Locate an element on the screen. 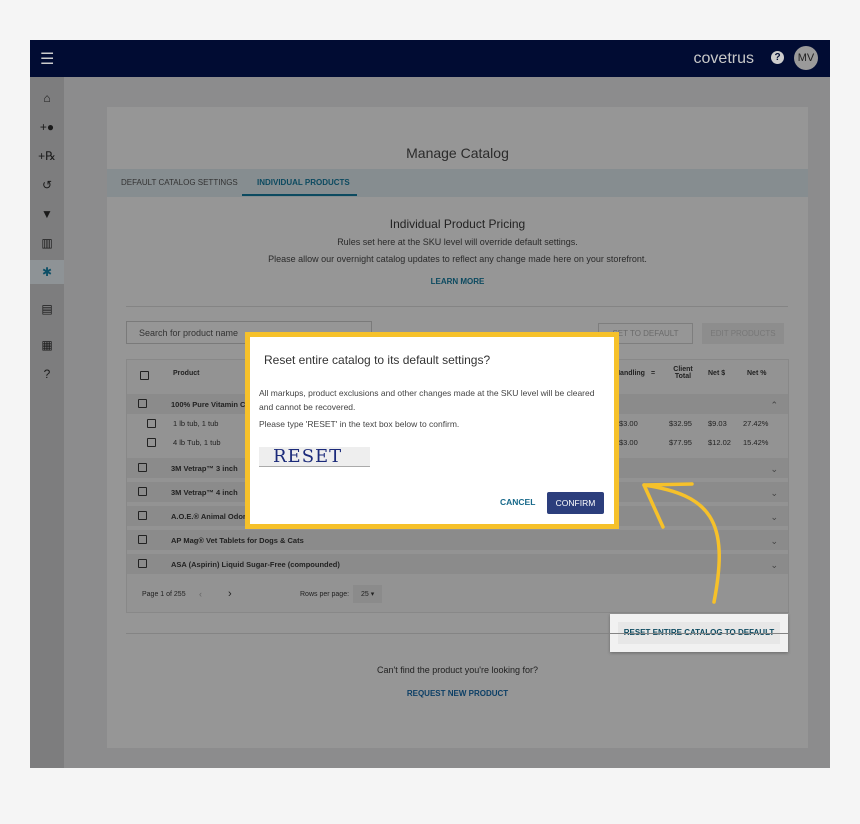 The image size is (860, 824). cancel-button: CANCEL is located at coordinates (517, 502).